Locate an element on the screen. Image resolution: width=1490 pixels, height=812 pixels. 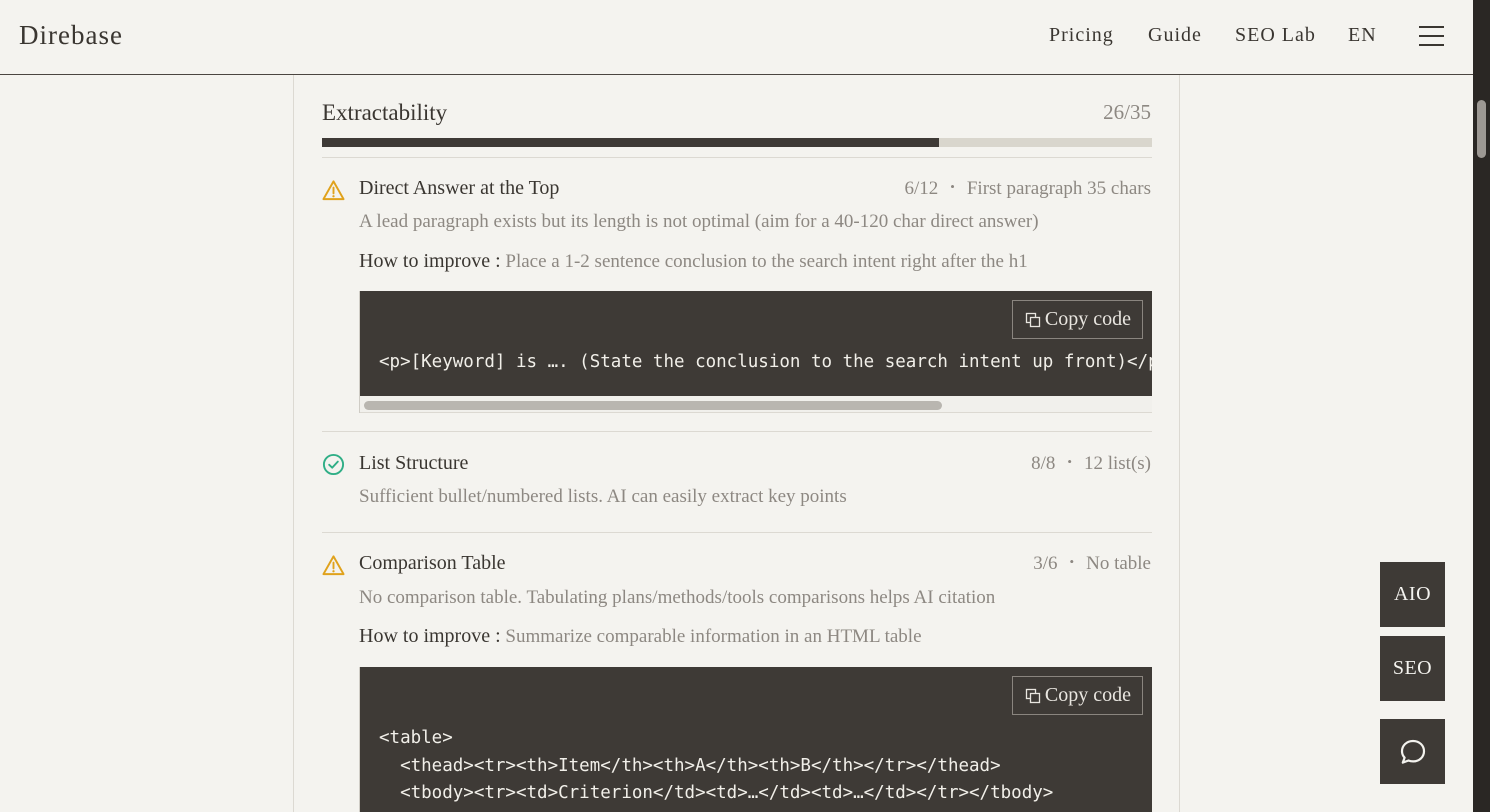
item-detail: First paragraph 35 chars is located at coordinates (1058, 188).